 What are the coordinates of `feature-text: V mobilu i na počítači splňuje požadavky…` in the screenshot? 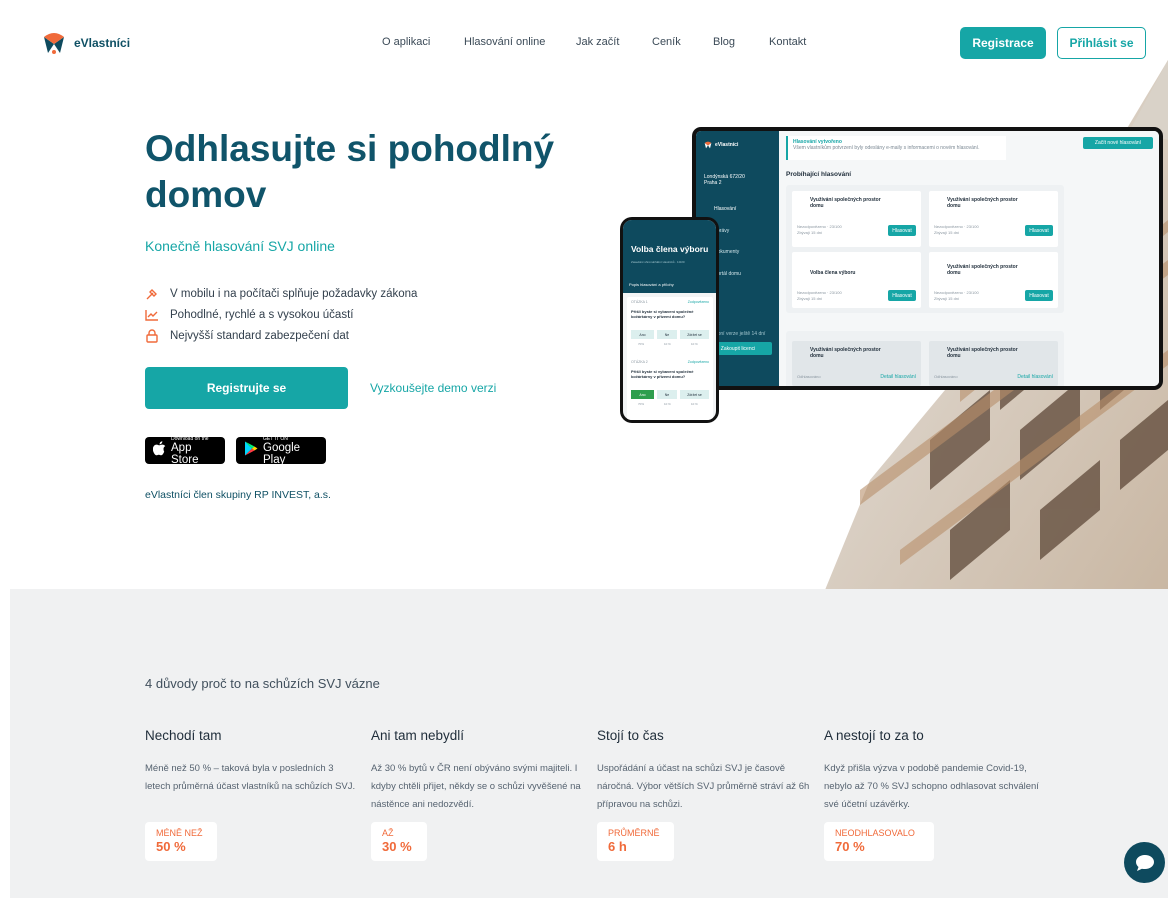 It's located at (294, 293).